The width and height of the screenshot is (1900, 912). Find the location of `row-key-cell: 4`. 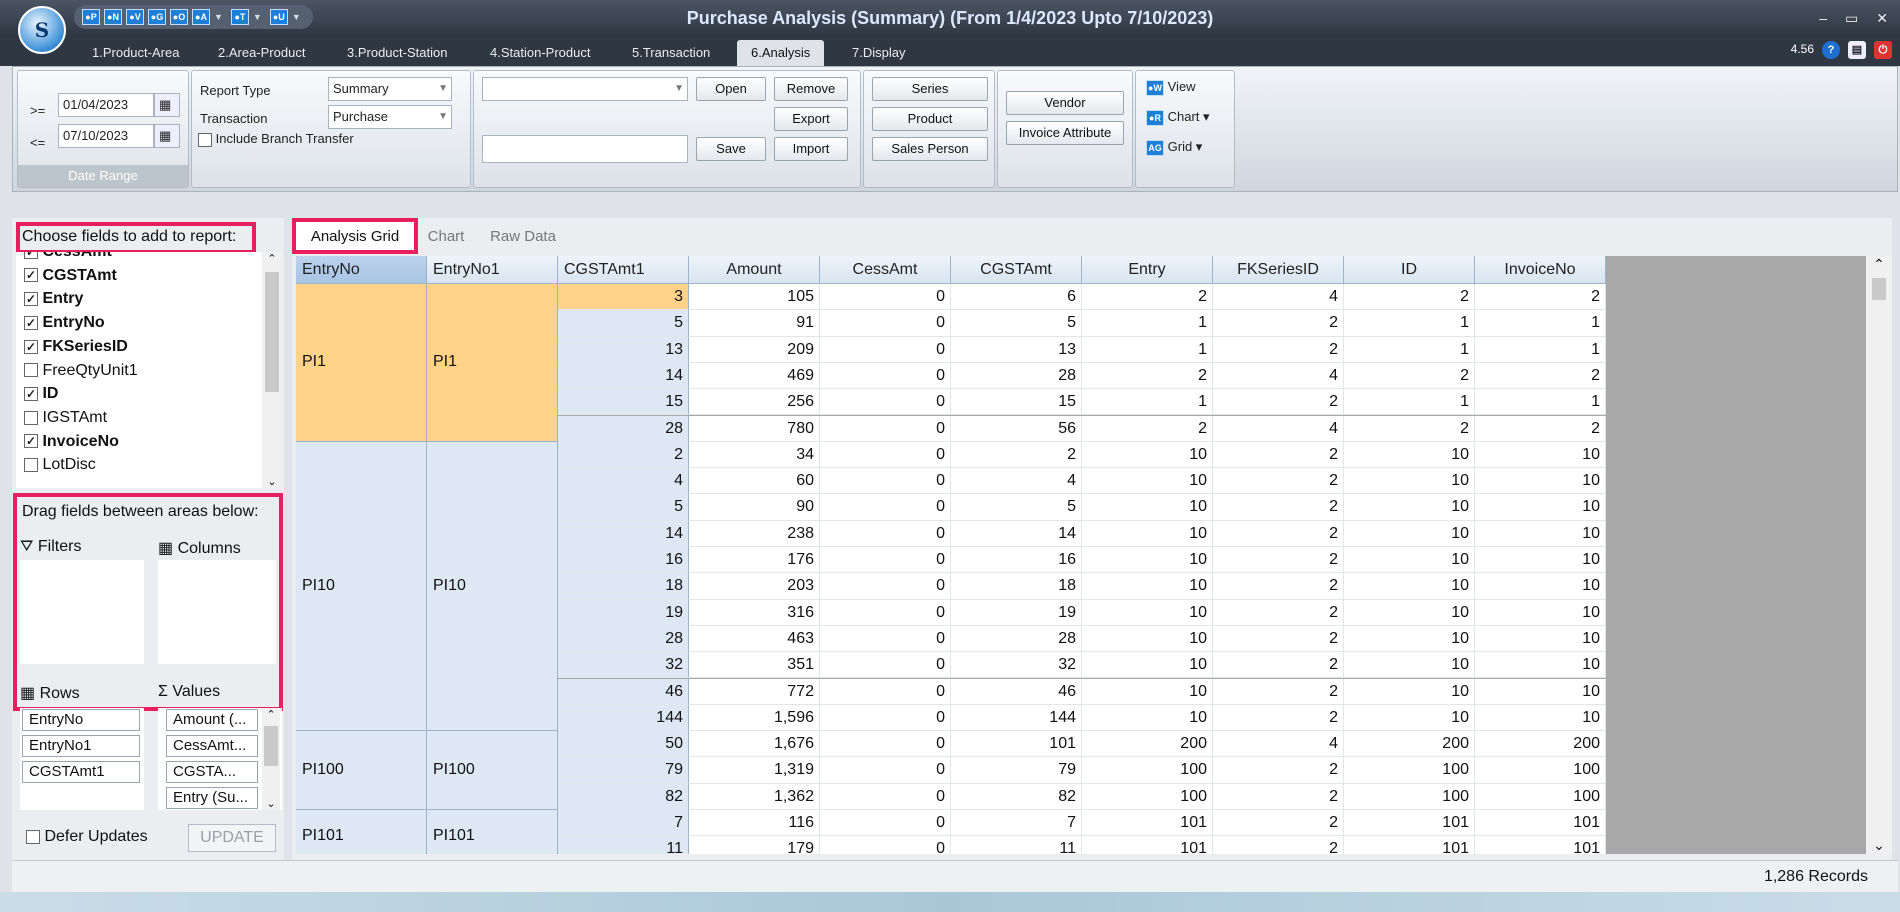

row-key-cell: 4 is located at coordinates (623, 481).